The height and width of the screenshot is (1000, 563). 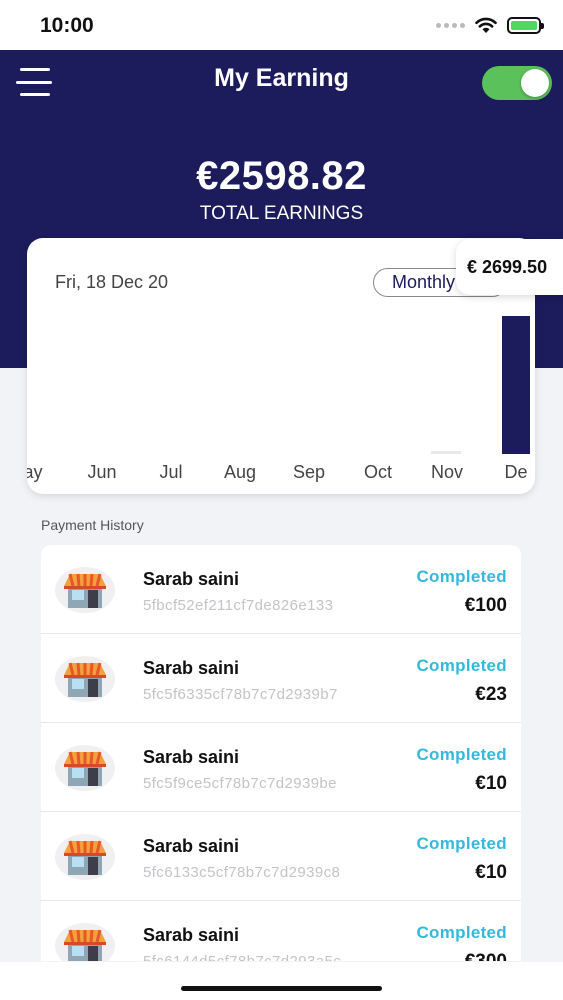 I want to click on x-tick-jun: Jun, so click(x=101, y=472).